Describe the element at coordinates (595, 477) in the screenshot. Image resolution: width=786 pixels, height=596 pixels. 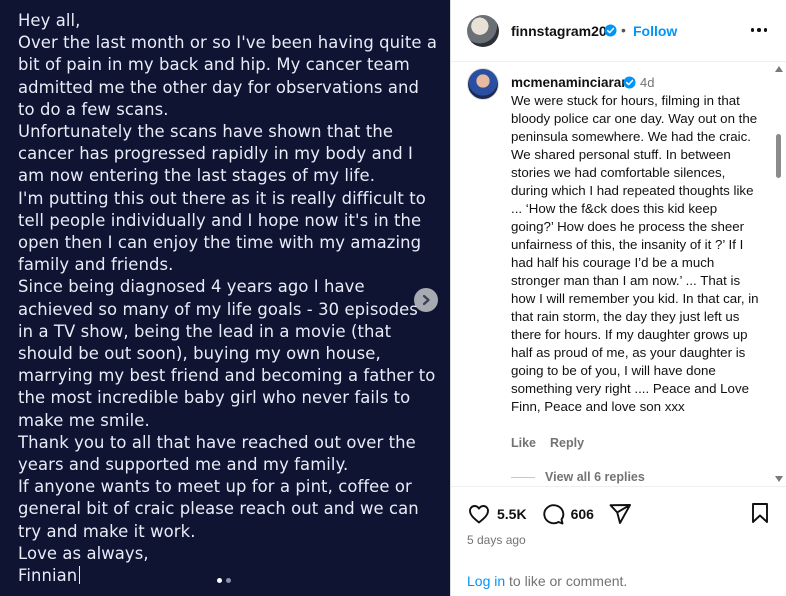
I see `view-replies-label: View all 6 replies` at that location.